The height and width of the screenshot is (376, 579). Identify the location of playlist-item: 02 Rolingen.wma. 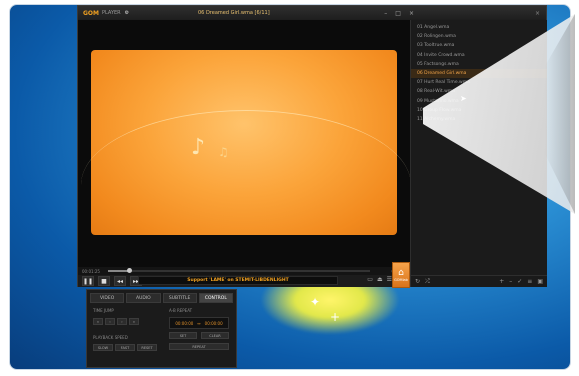
(479, 36).